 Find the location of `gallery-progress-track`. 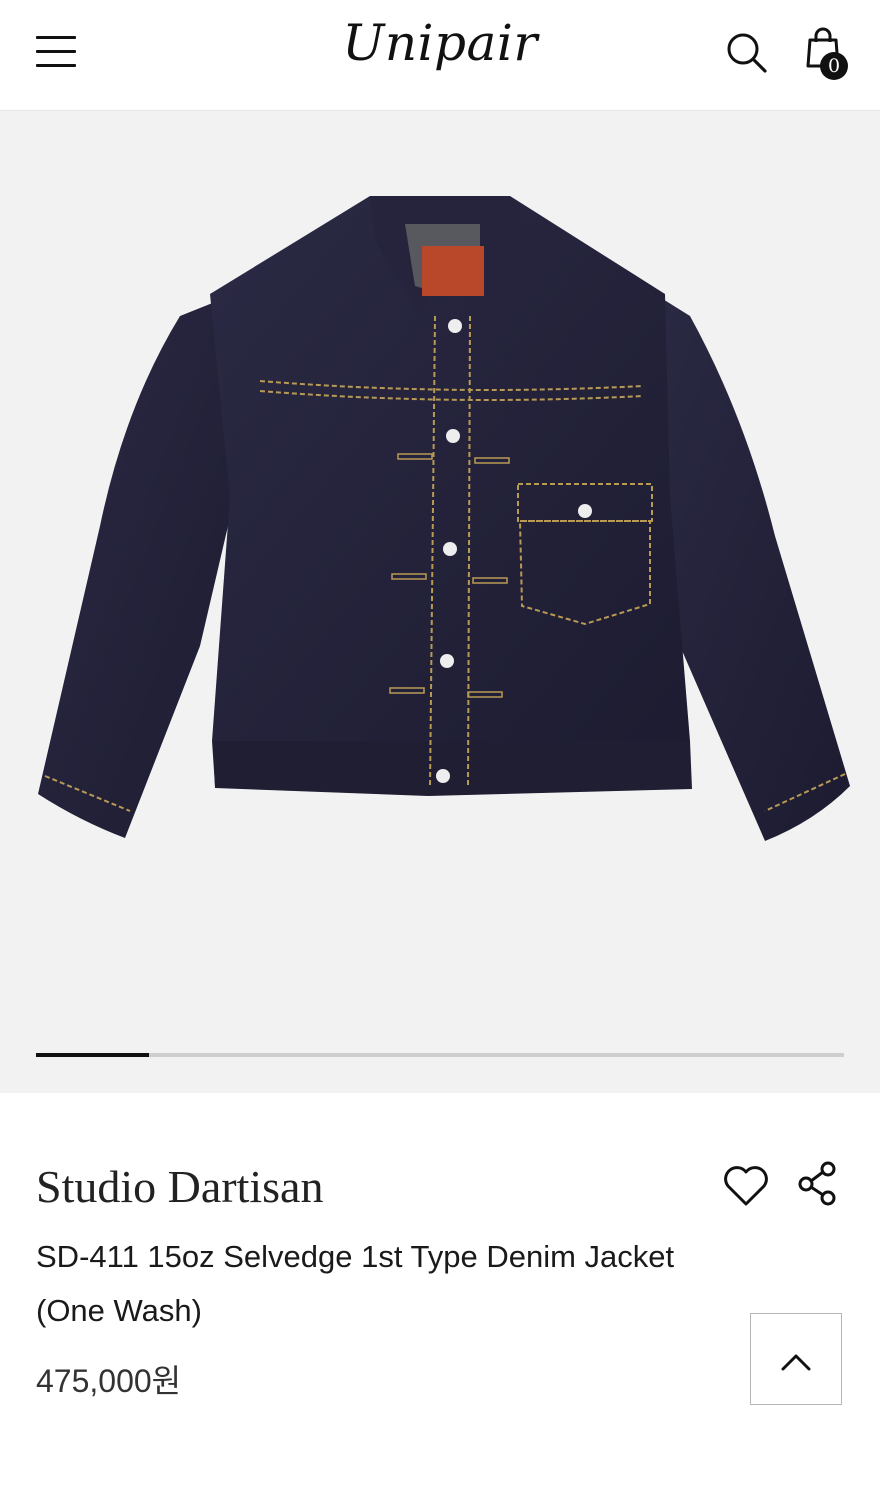

gallery-progress-track is located at coordinates (440, 1055).